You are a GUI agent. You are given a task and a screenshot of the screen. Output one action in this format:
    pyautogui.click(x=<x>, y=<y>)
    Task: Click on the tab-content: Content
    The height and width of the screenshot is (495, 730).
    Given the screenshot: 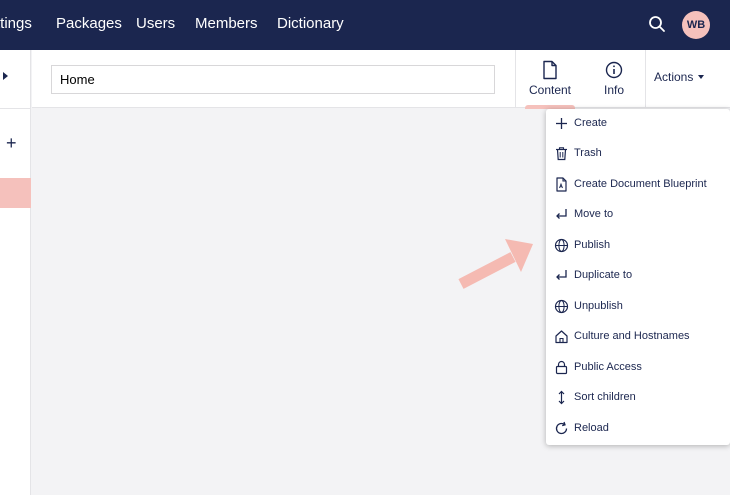 What is the action you would take?
    pyautogui.click(x=550, y=79)
    